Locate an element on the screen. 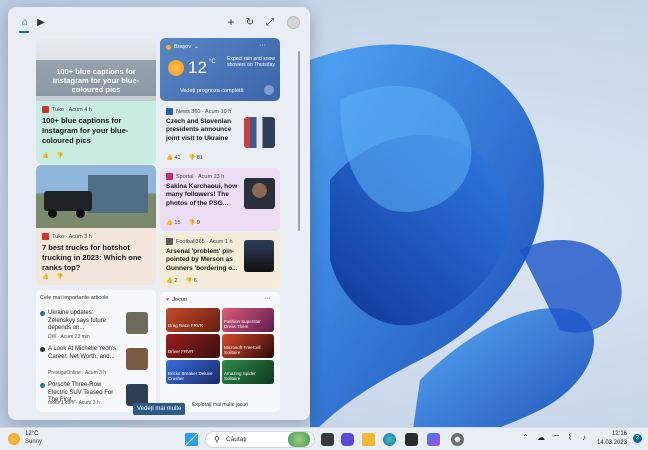 Image resolution: width=648 pixels, height=450 pixels. location-icon is located at coordinates (168, 47).